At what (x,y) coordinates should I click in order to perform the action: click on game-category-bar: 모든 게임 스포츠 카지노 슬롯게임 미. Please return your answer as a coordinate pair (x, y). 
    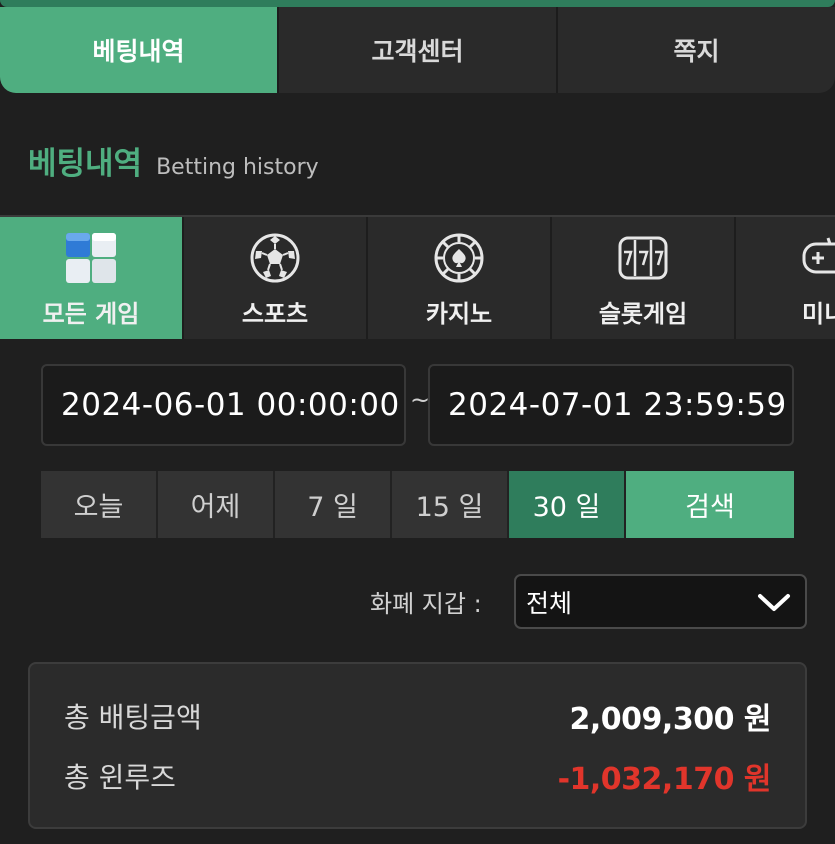
    Looking at the image, I should click on (417, 277).